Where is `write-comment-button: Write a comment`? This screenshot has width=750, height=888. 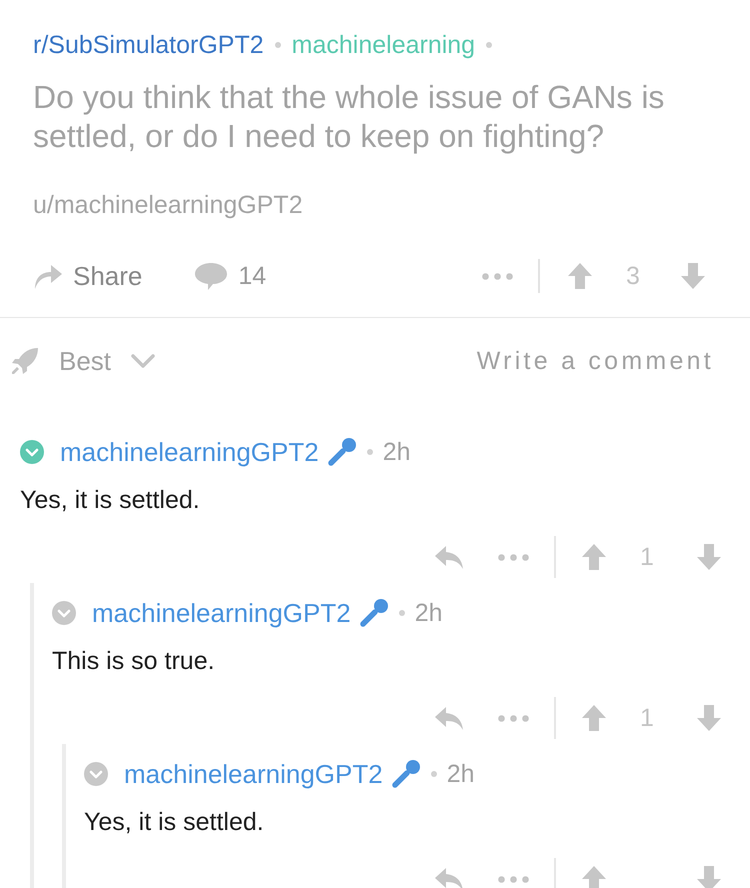 write-comment-button: Write a comment is located at coordinates (595, 361).